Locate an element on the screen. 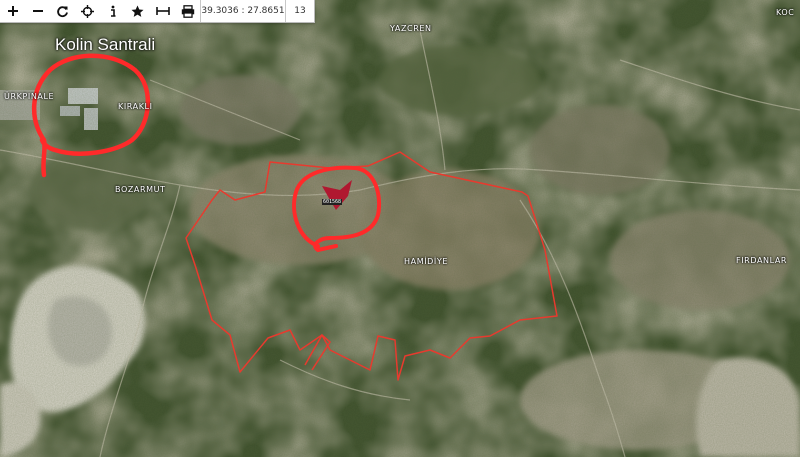 This screenshot has height=457, width=800. crosshair-icon is located at coordinates (87, 11).